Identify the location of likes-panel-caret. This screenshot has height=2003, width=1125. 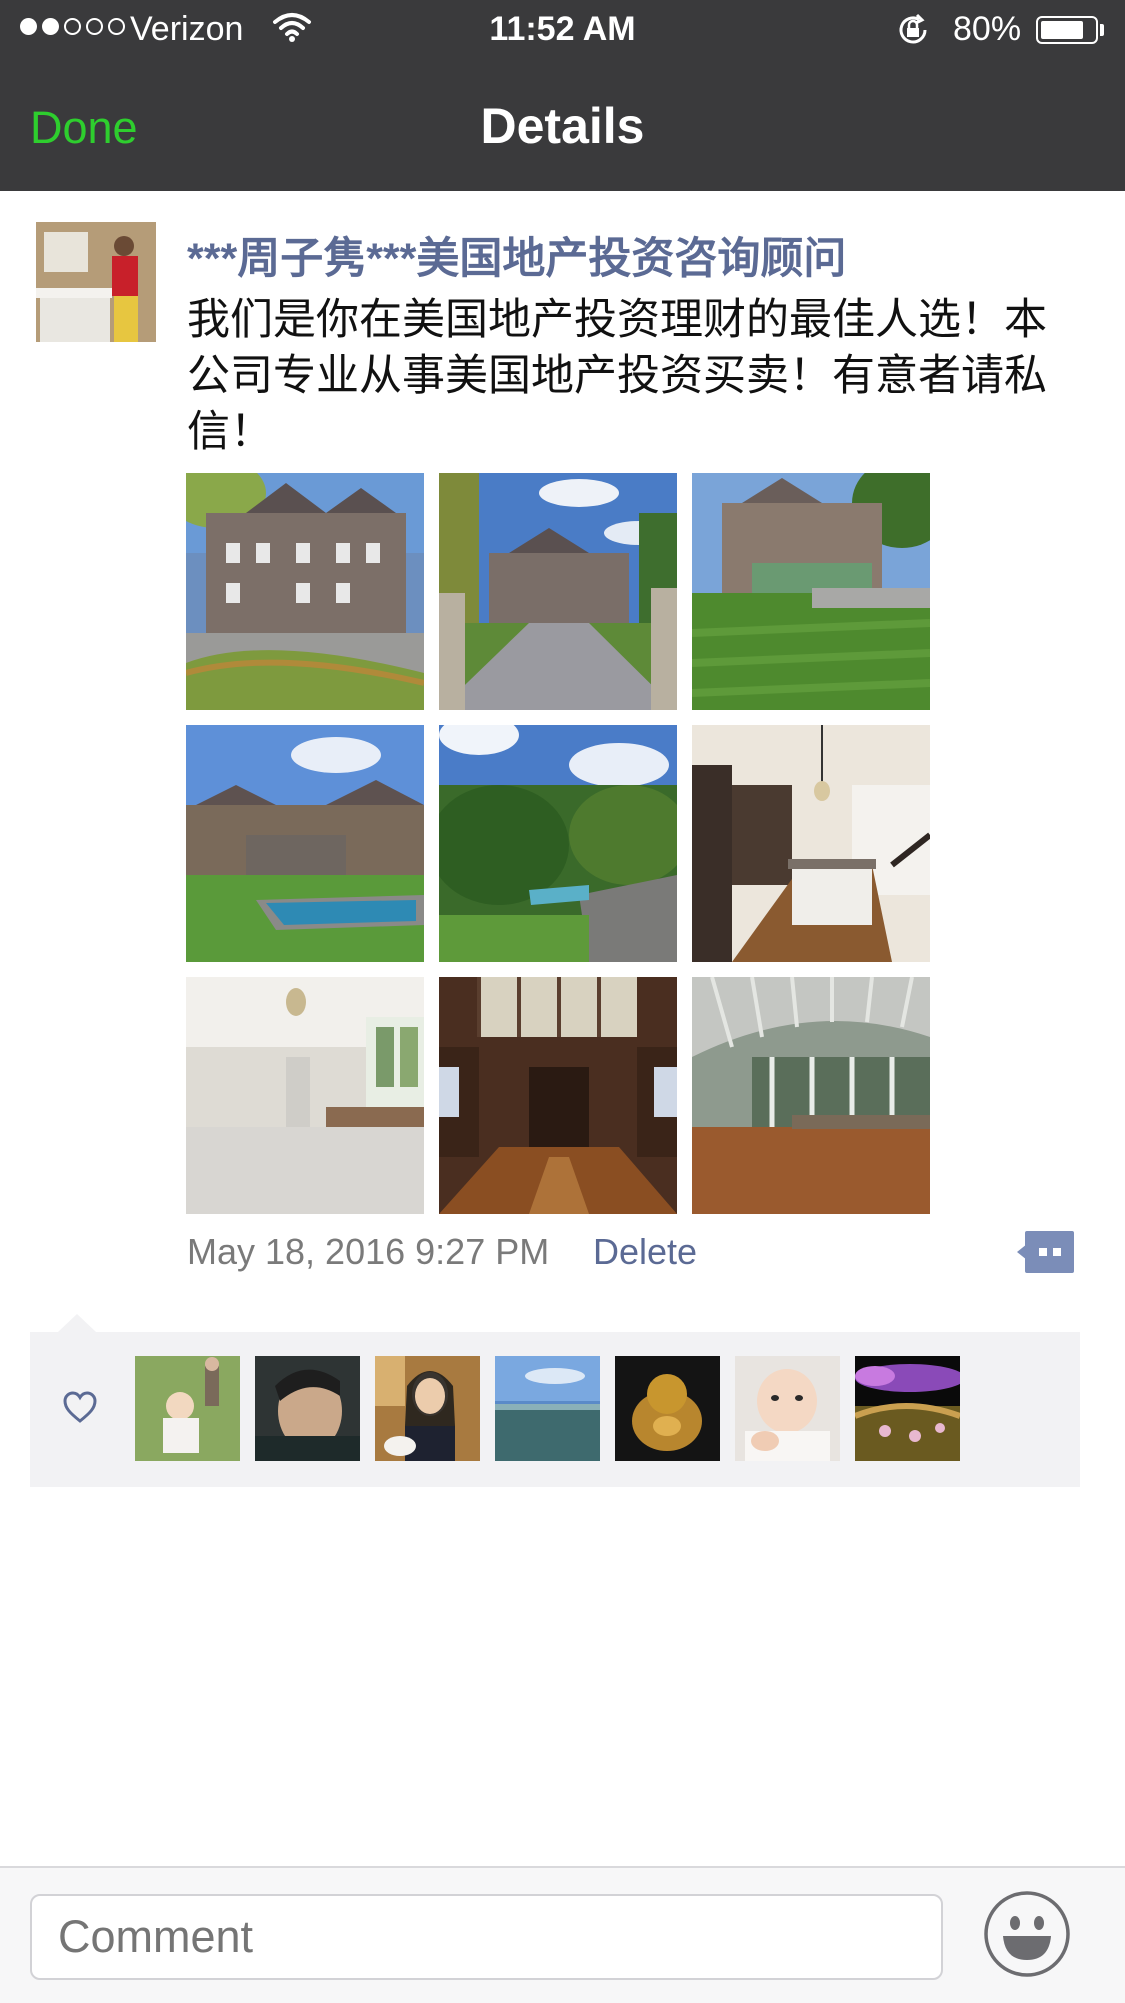
(77, 1323).